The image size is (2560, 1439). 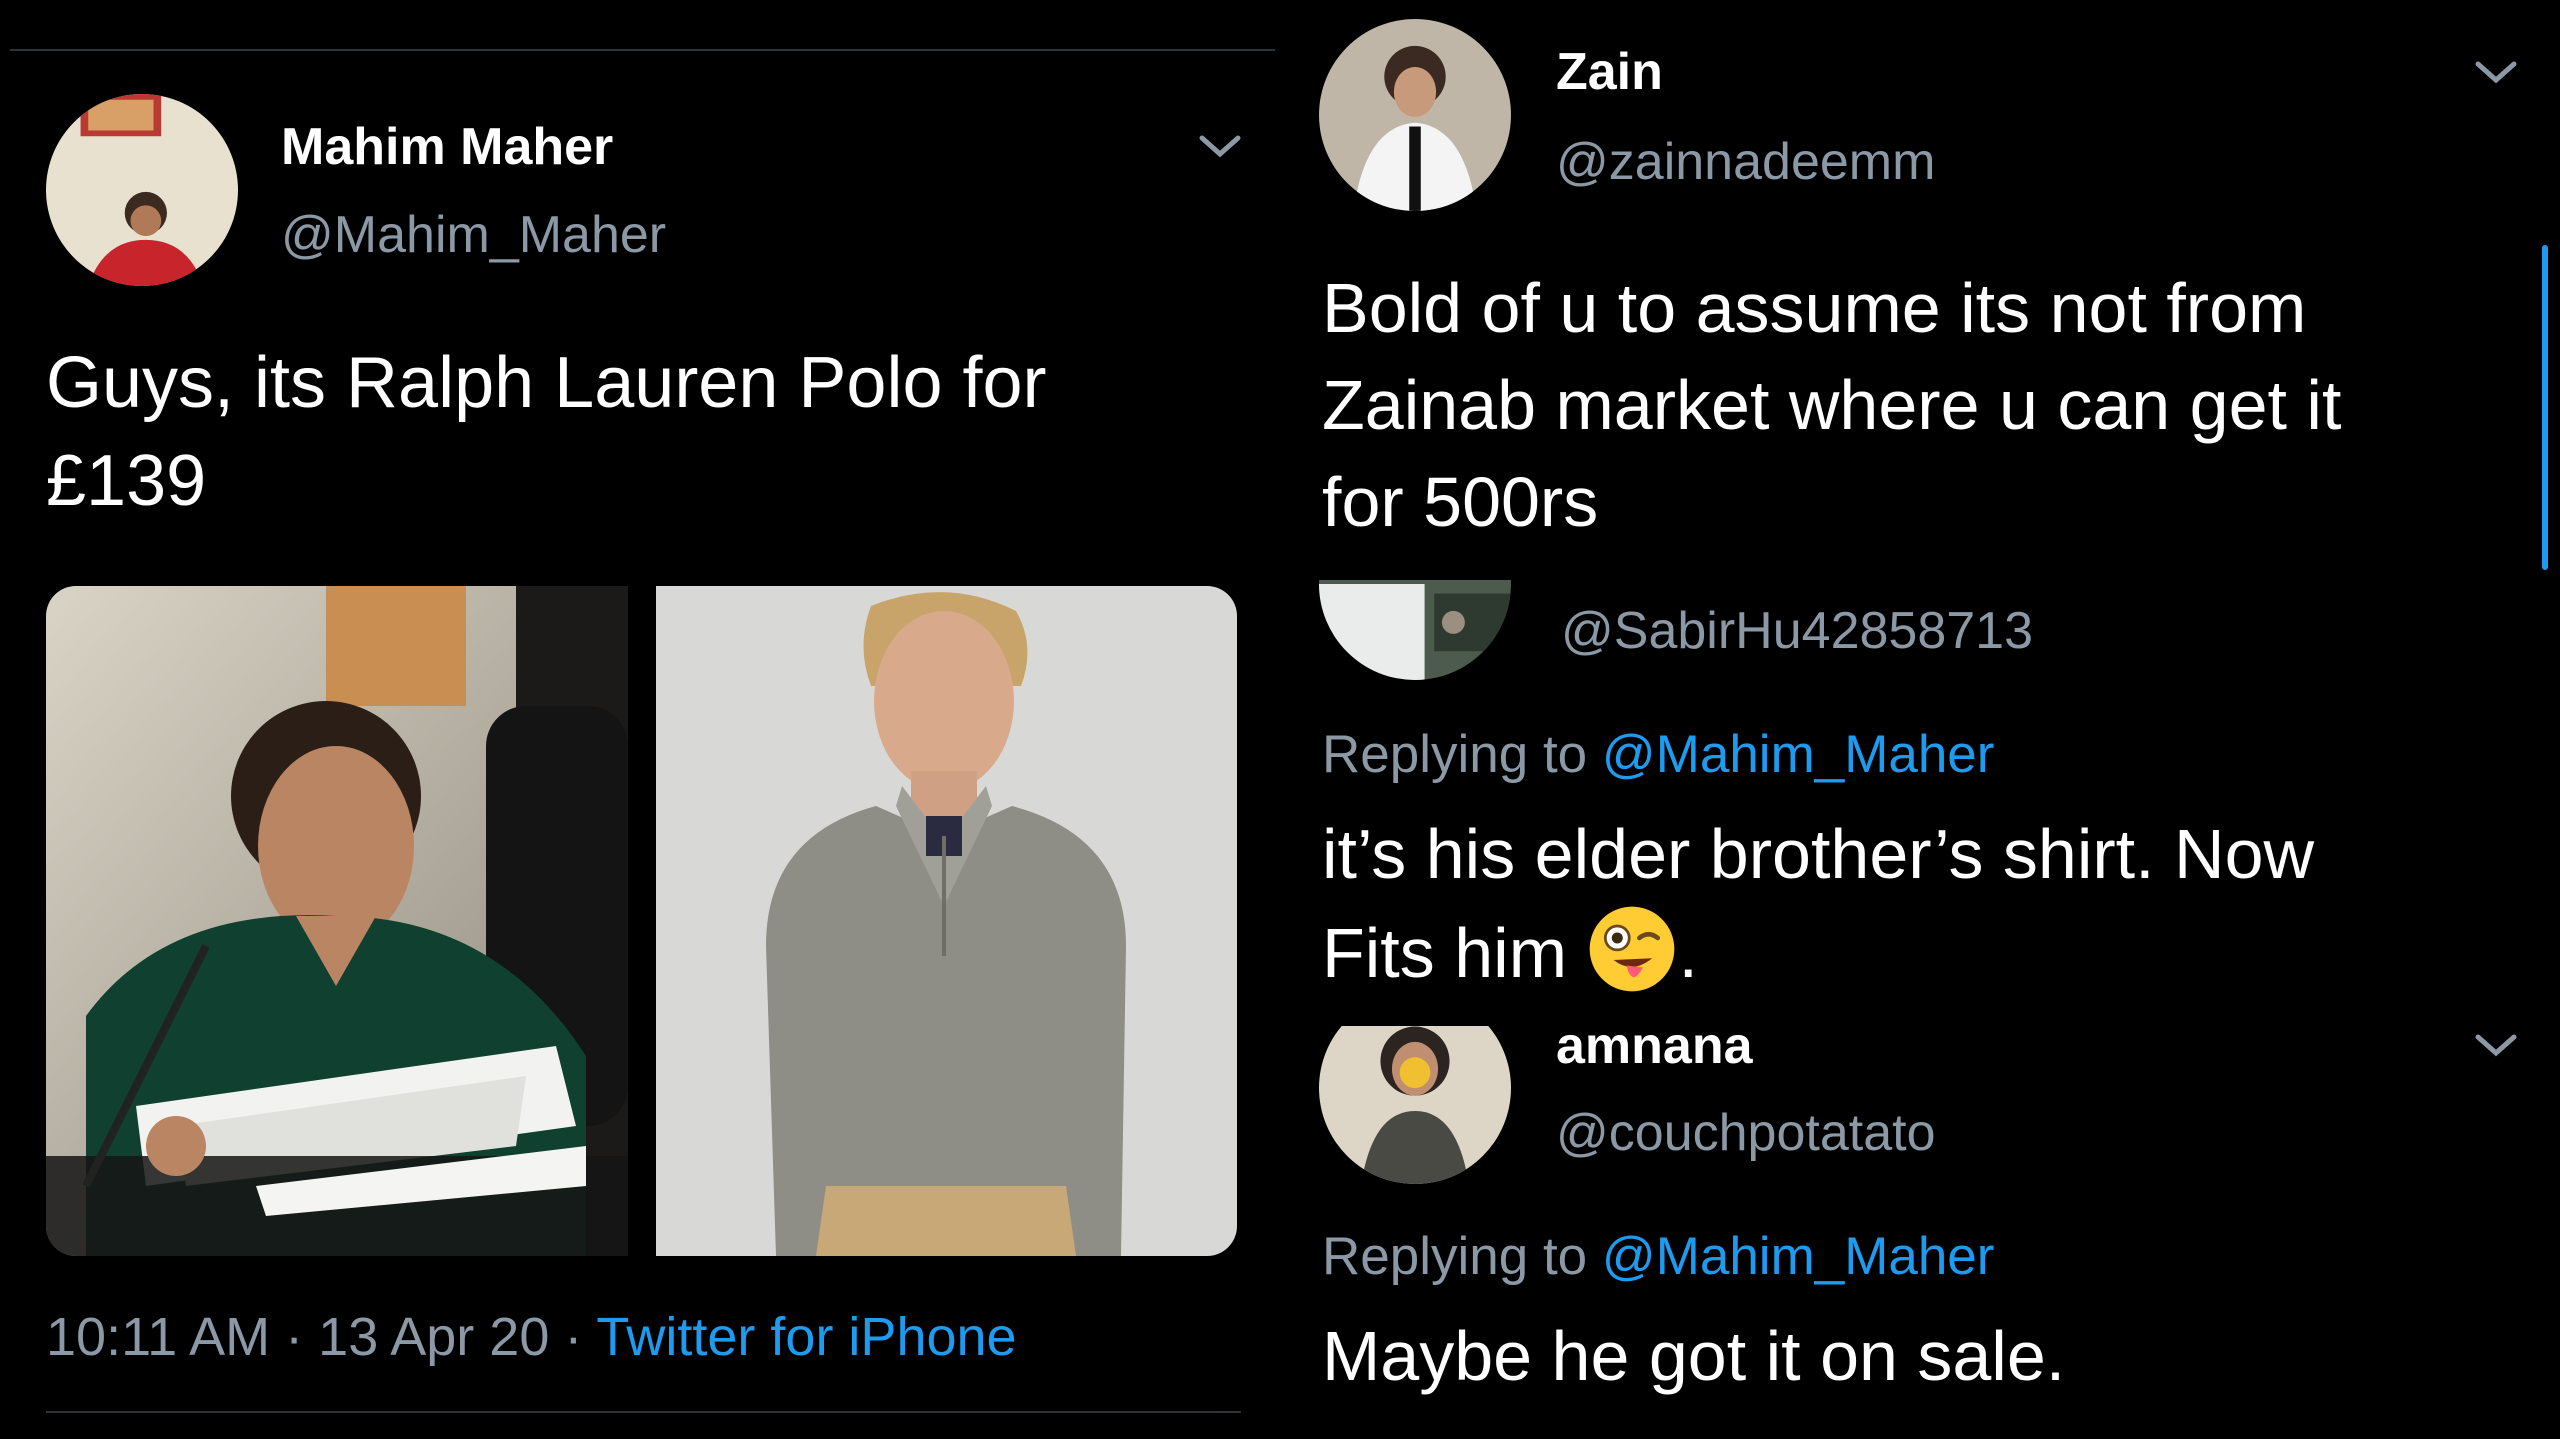 I want to click on reply-text-fragment: ., so click(x=1688, y=953).